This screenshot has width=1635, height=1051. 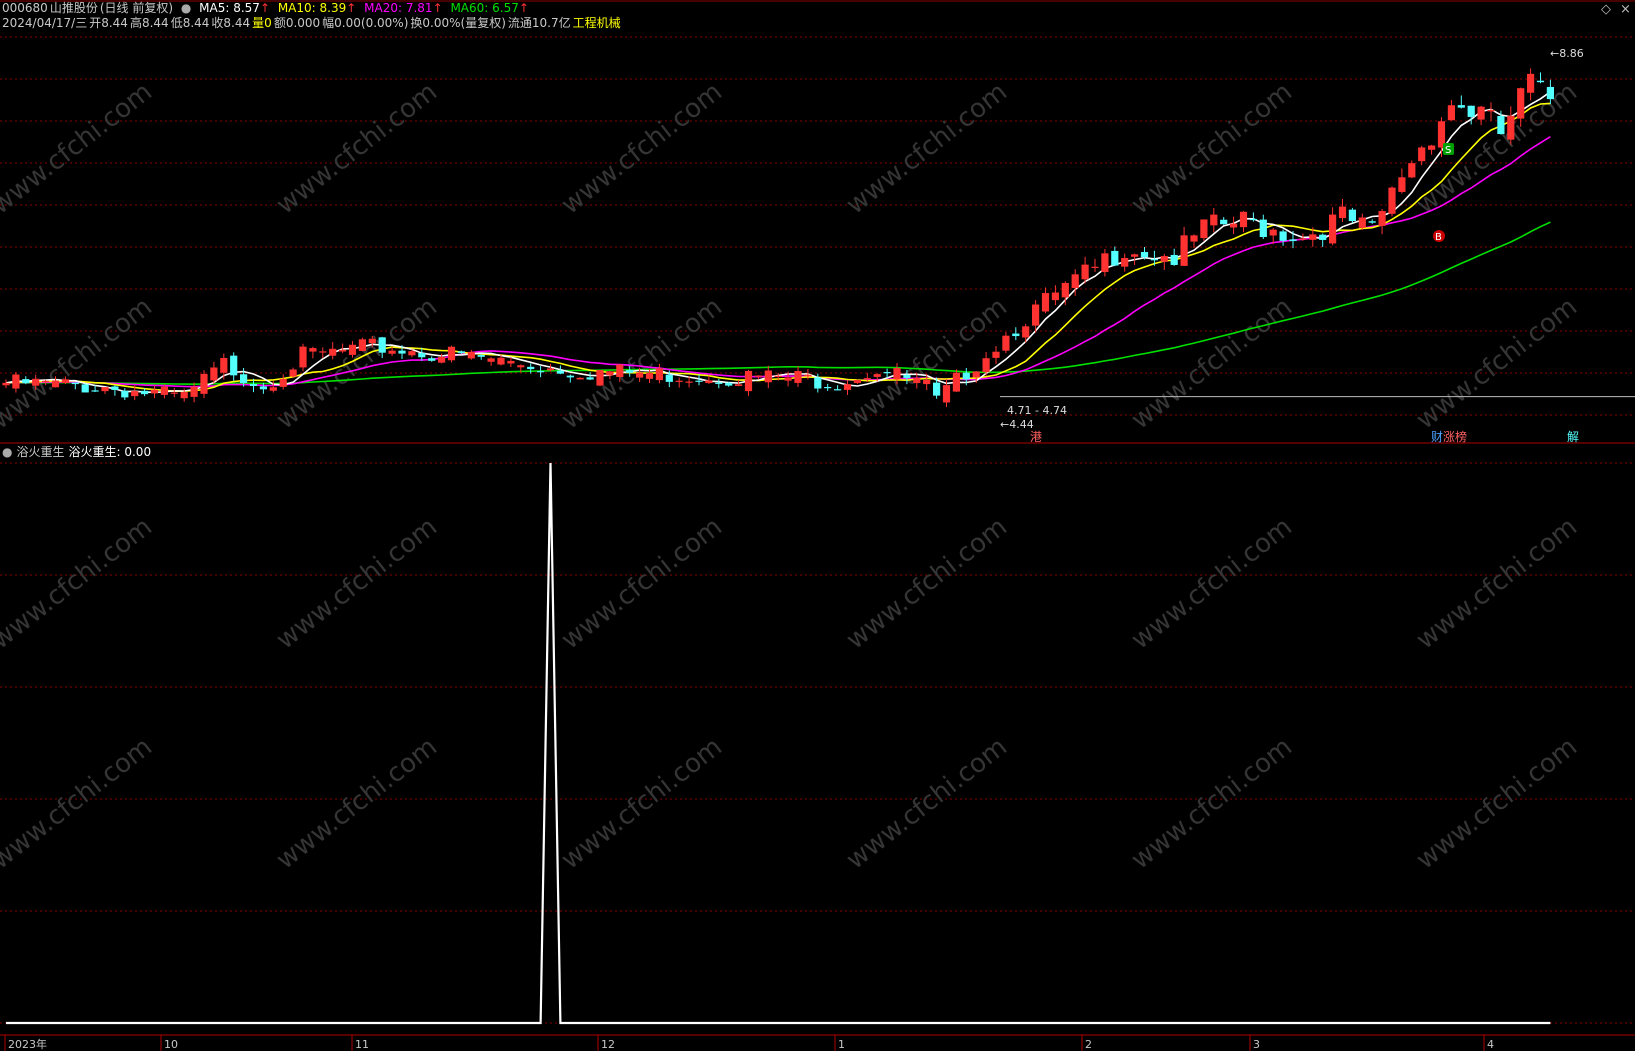 I want to click on tag-cai: 财, so click(x=1437, y=437).